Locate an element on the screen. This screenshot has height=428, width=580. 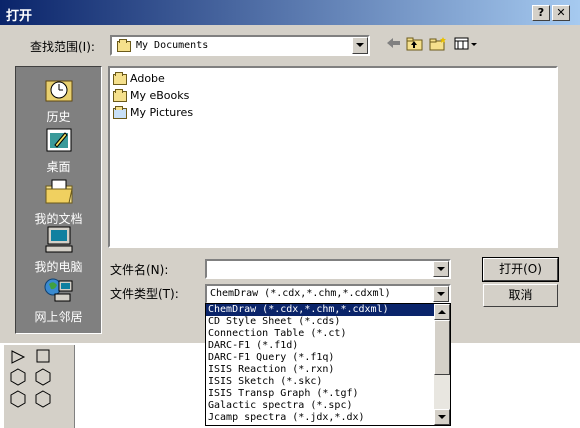
place-history: 历史 is located at coordinates (58, 100).